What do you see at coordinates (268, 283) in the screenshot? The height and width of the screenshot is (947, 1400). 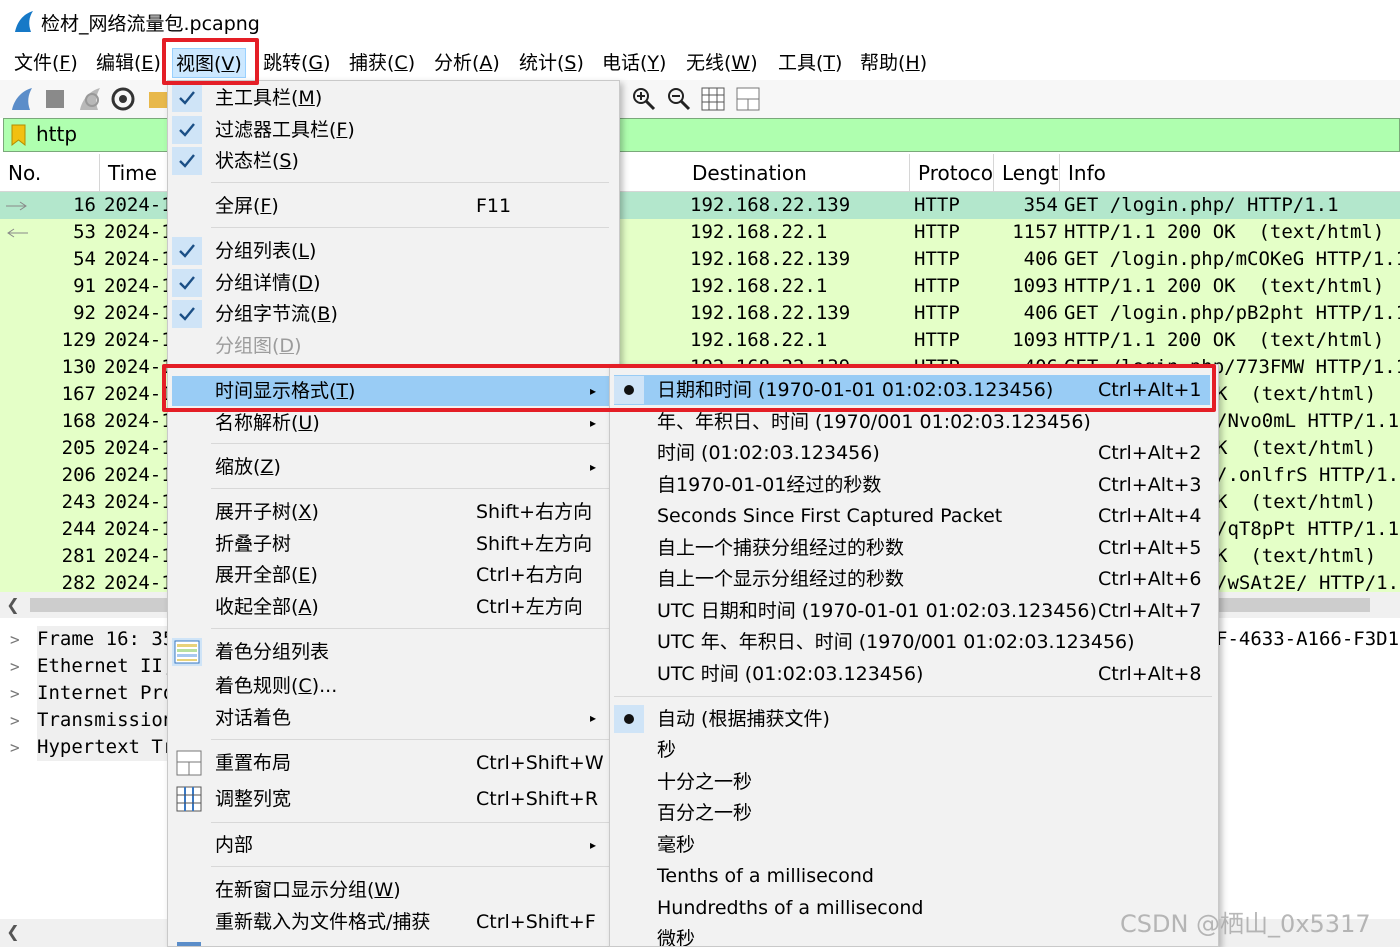 I see `menu-item-label: 分组详情(D)` at bounding box center [268, 283].